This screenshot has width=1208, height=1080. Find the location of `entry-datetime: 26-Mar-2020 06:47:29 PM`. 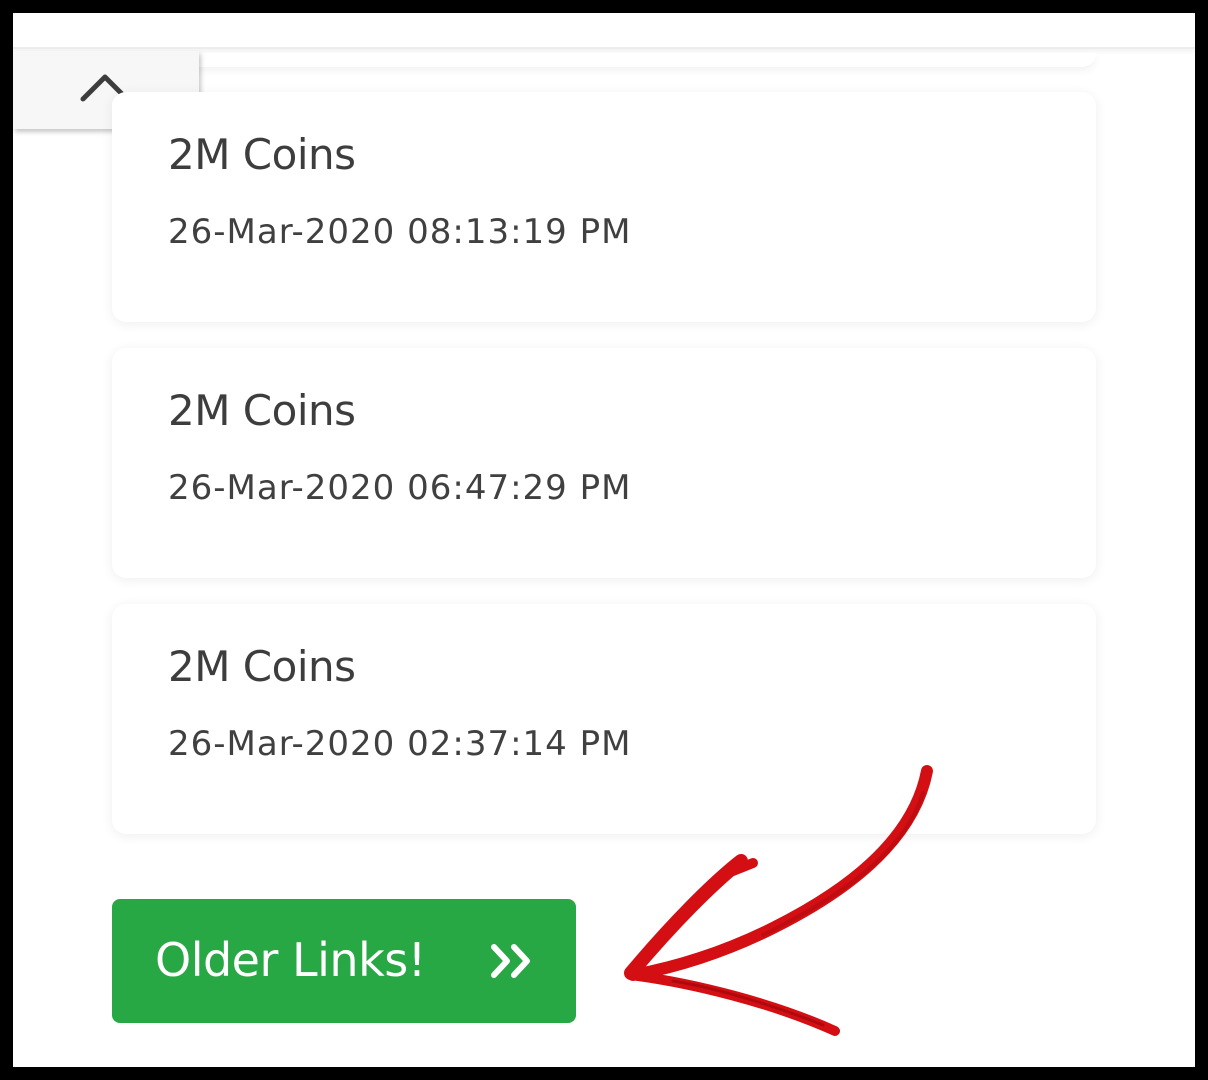

entry-datetime: 26-Mar-2020 06:47:29 PM is located at coordinates (400, 488).